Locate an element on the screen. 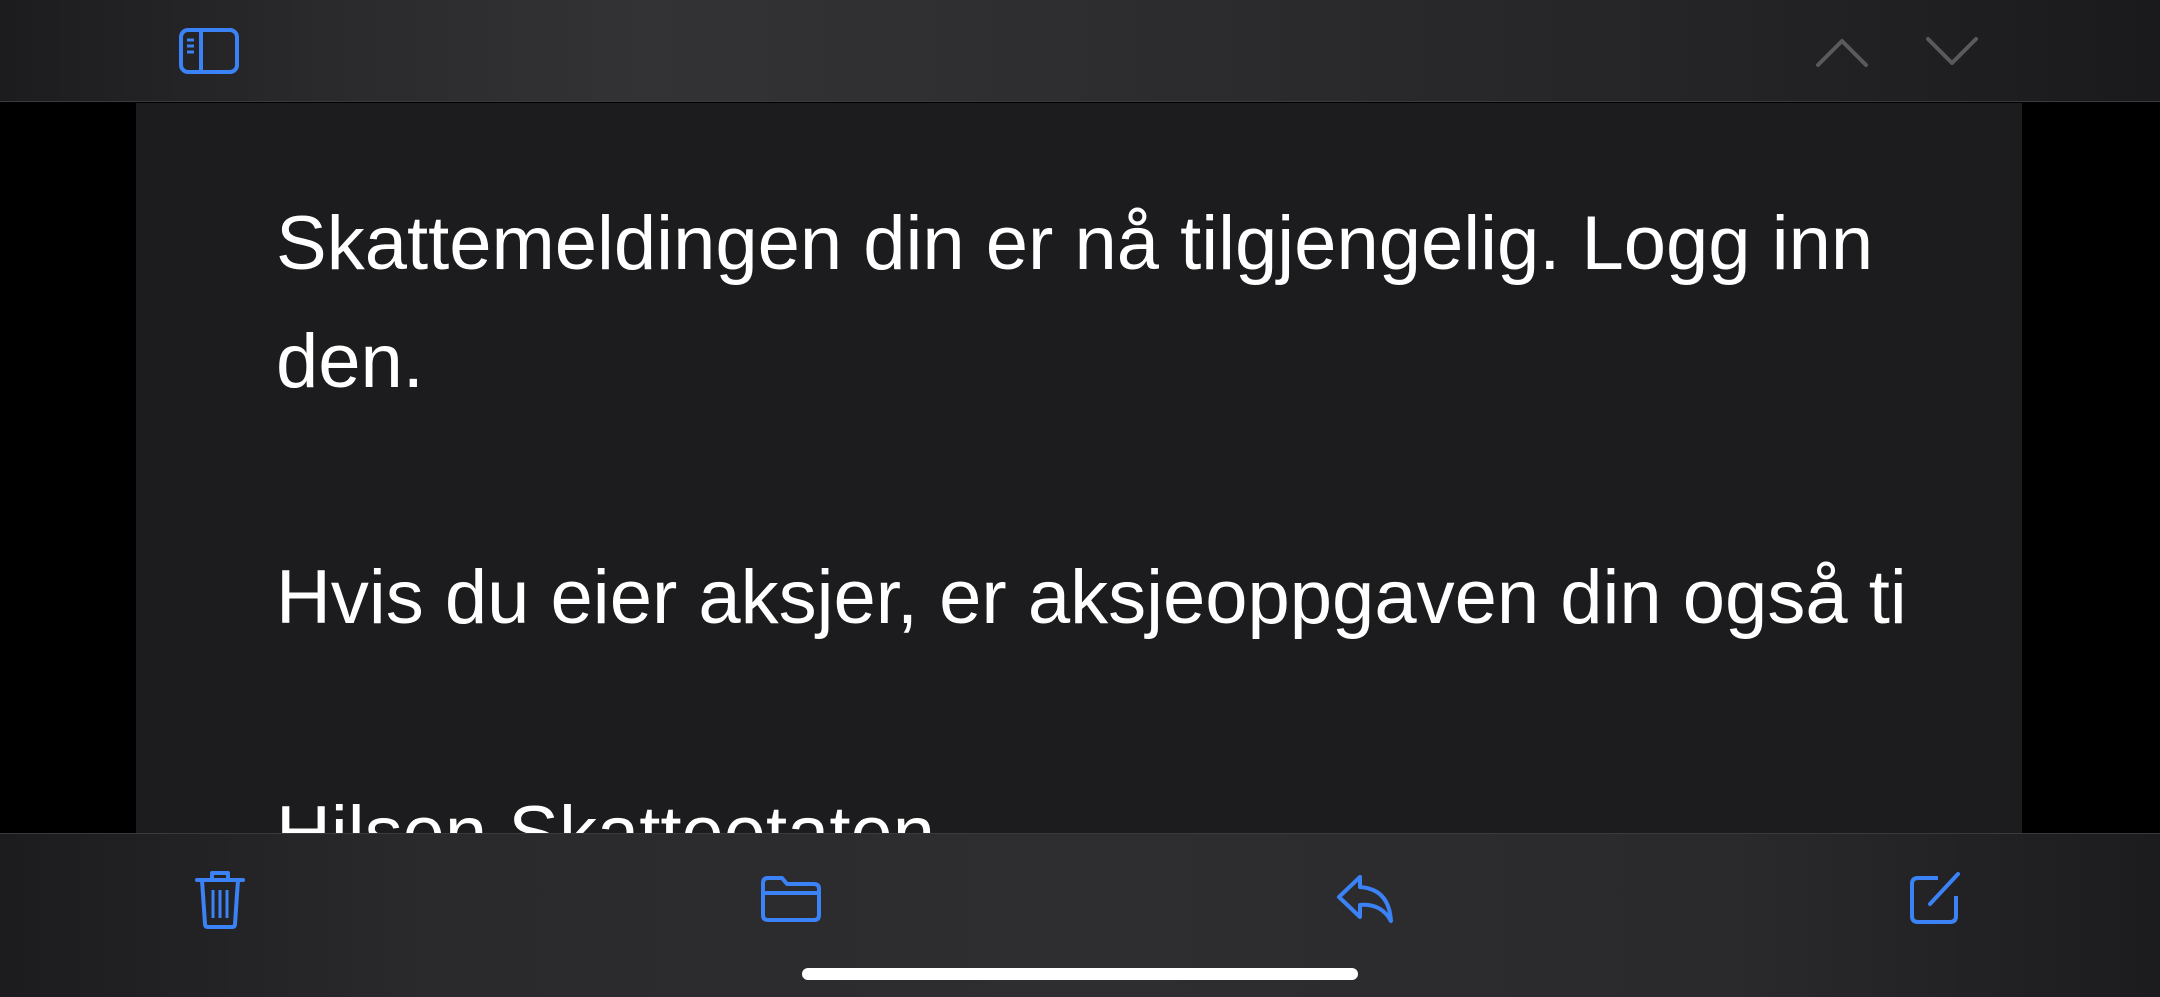 This screenshot has height=997, width=2160. folder-icon is located at coordinates (791, 899).